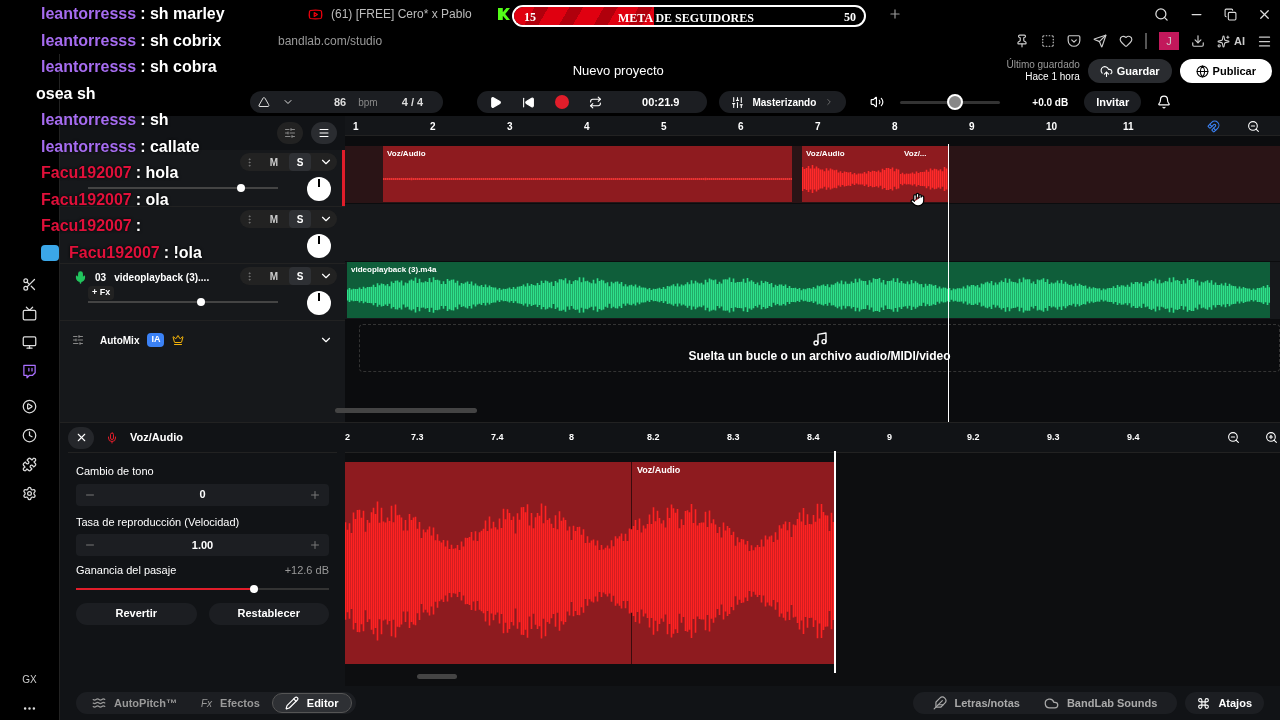 The height and width of the screenshot is (720, 1280). Describe the element at coordinates (1100, 41) in the screenshot. I see `send-icon` at that location.